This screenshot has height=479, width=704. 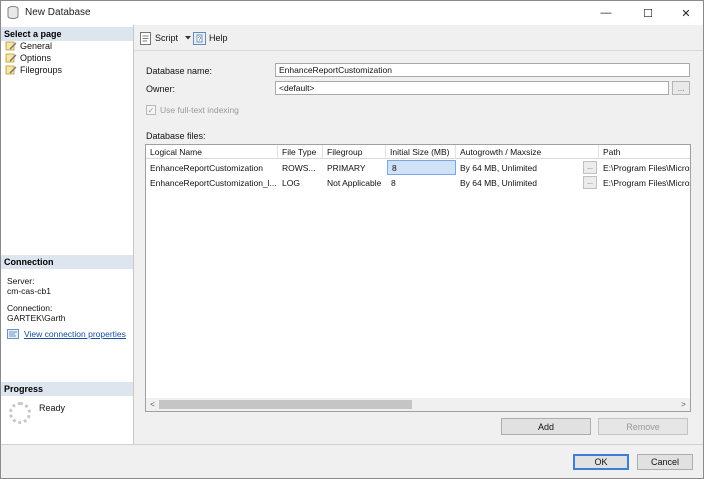 What do you see at coordinates (354, 182) in the screenshot?
I see `filegroup-cell: Not Applicable` at bounding box center [354, 182].